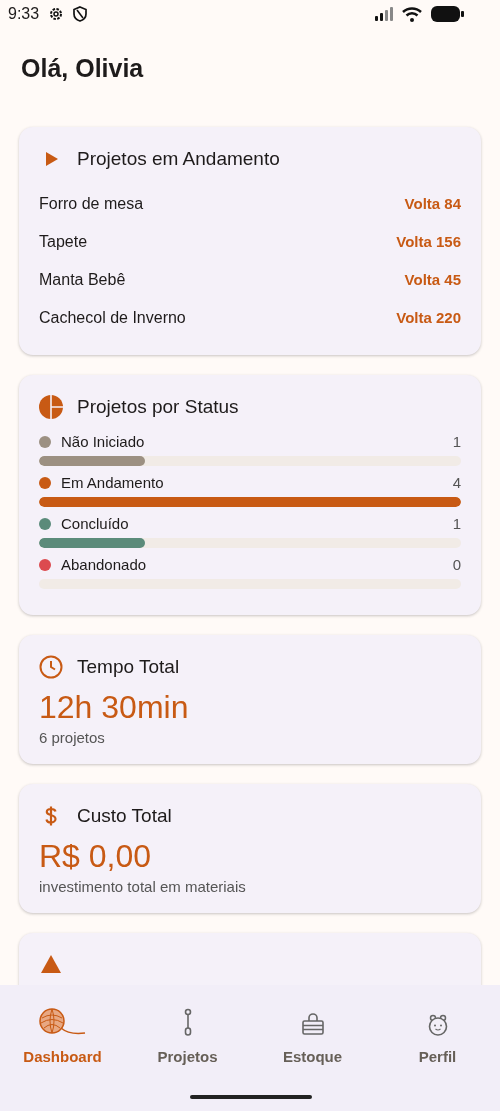 Image resolution: width=500 pixels, height=1111 pixels. Describe the element at coordinates (96, 856) in the screenshot. I see `total-cost-value: R$ 0,00` at that location.